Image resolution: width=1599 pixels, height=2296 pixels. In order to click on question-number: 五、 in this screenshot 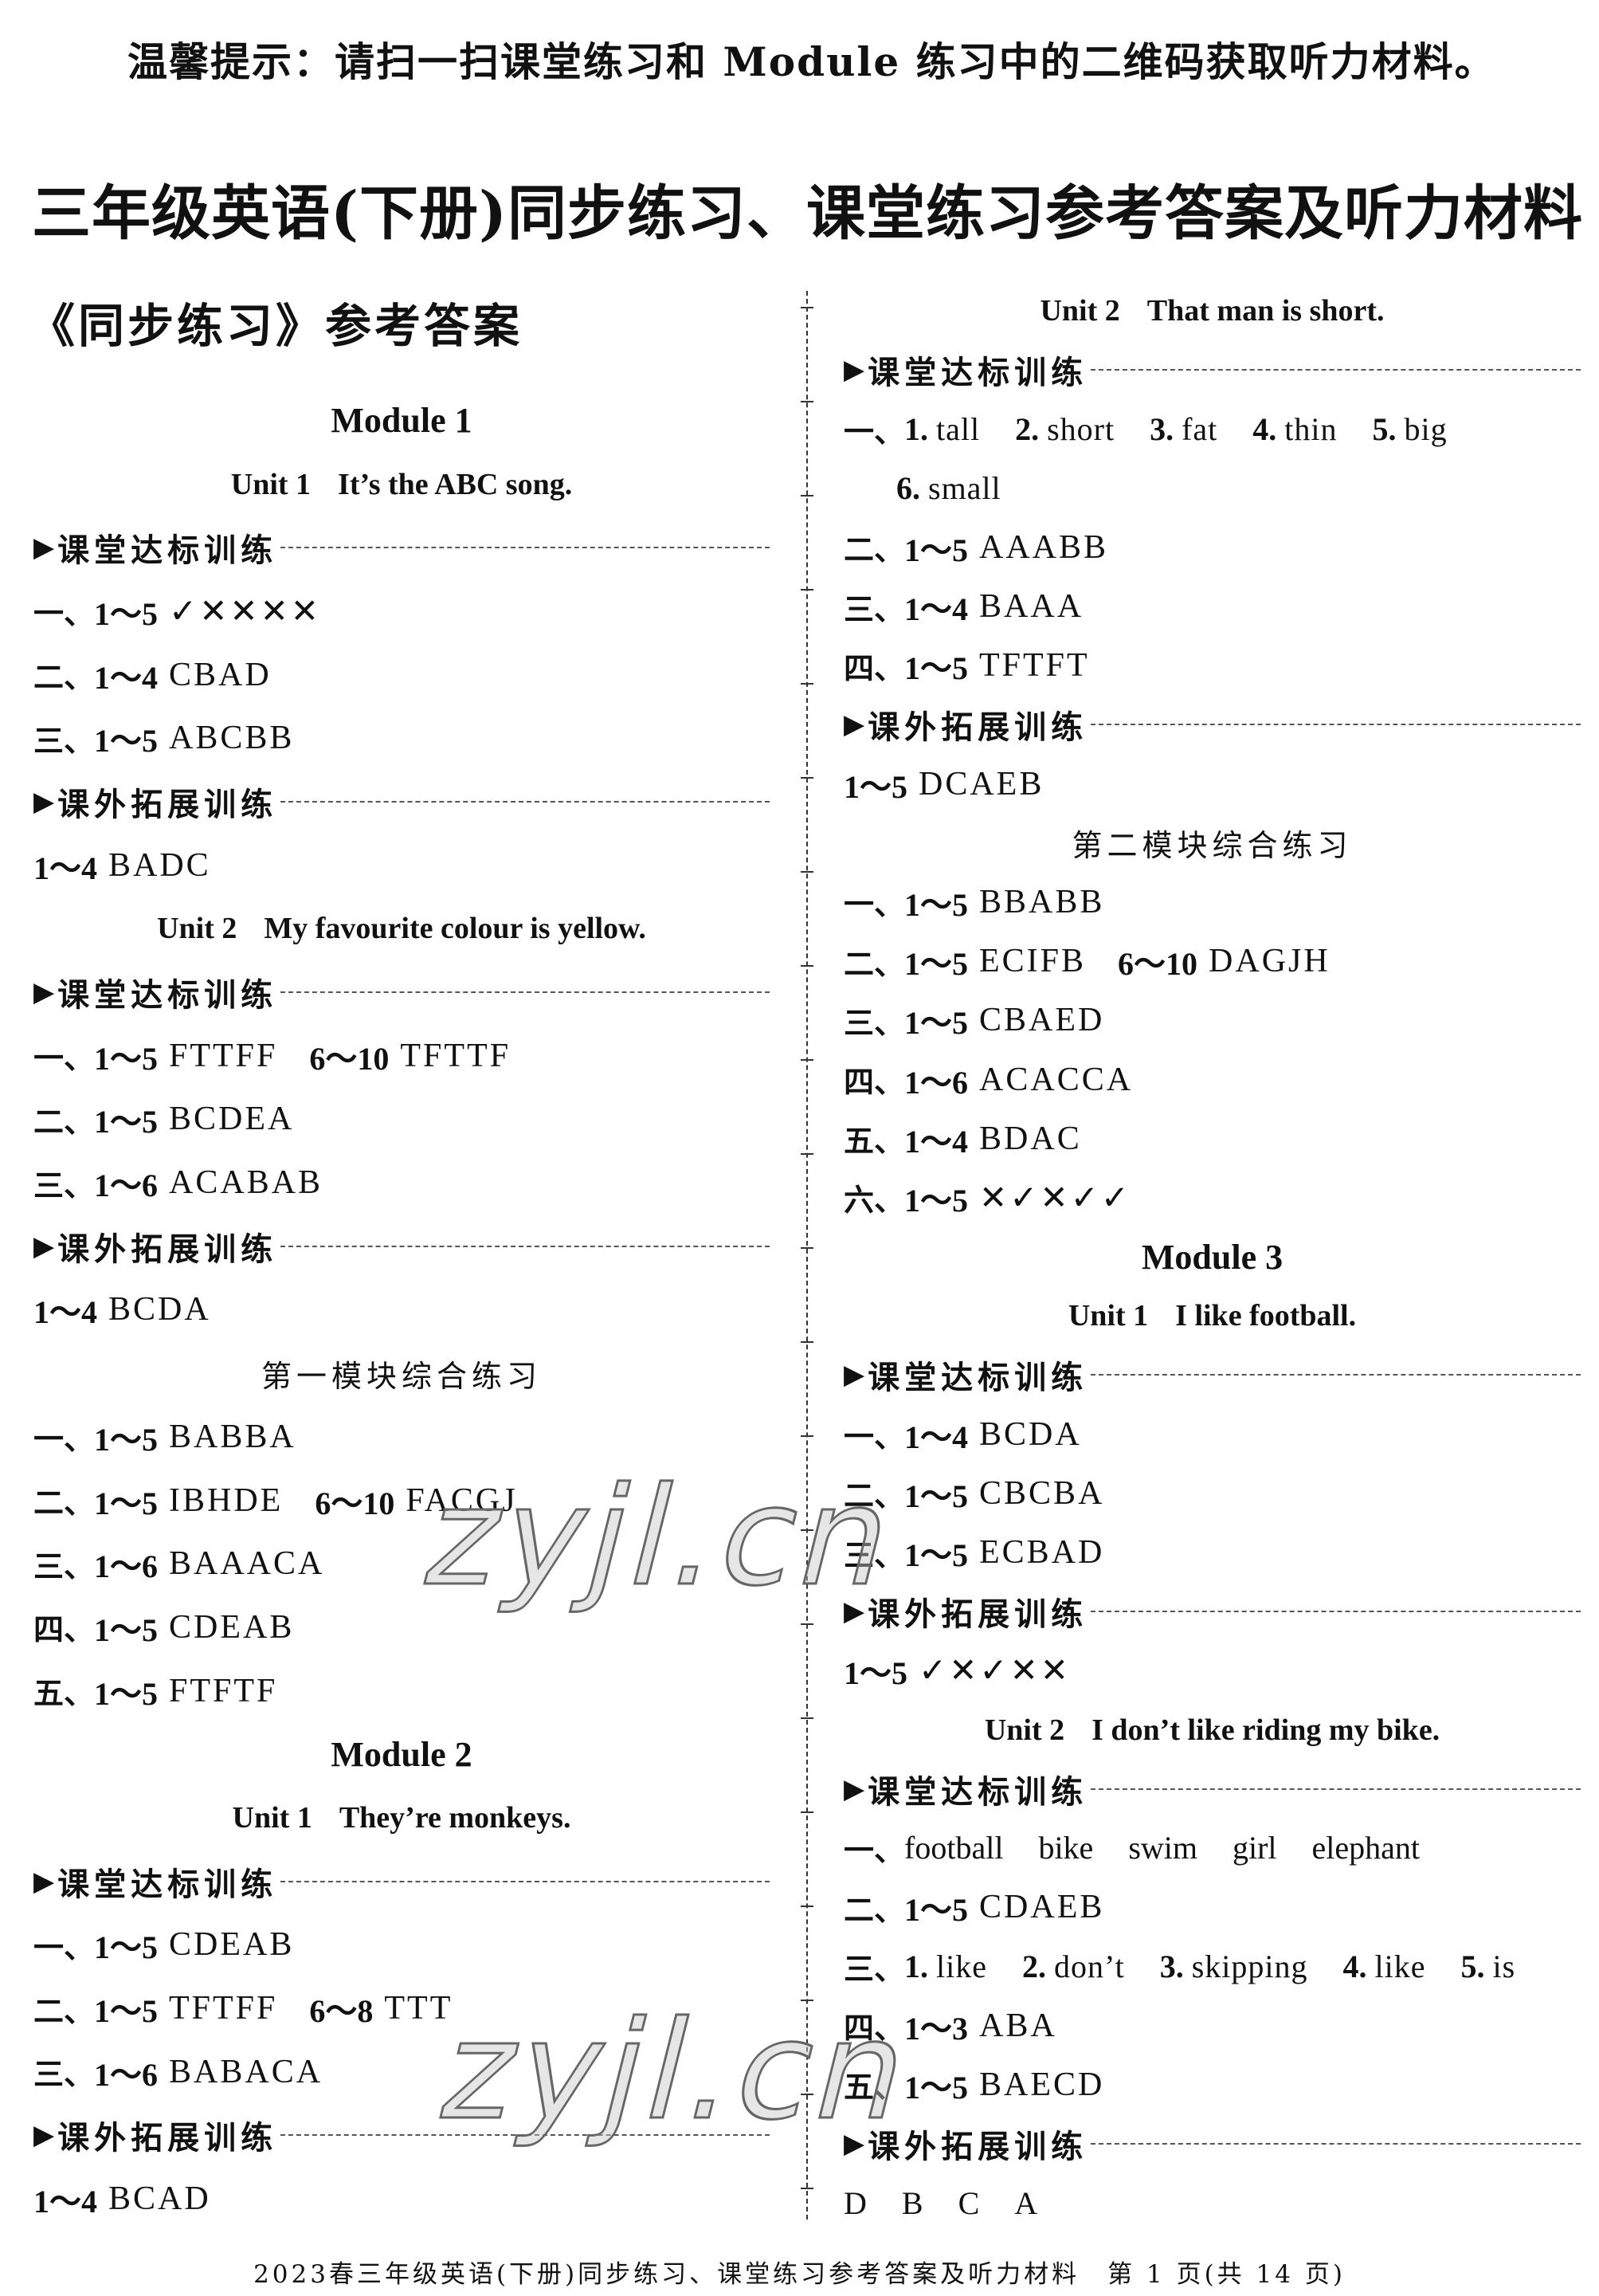, I will do `click(874, 1141)`.